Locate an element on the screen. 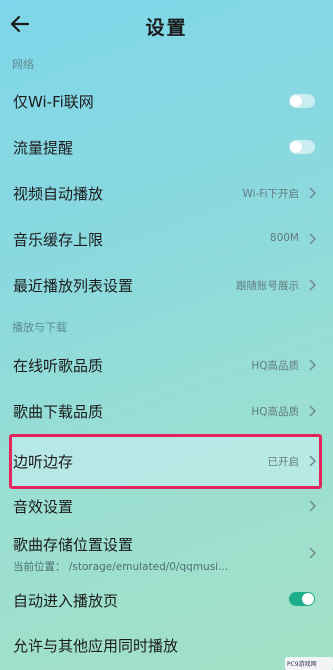  setting-row-auto-enter-player: 自动进入播放页 is located at coordinates (166, 601).